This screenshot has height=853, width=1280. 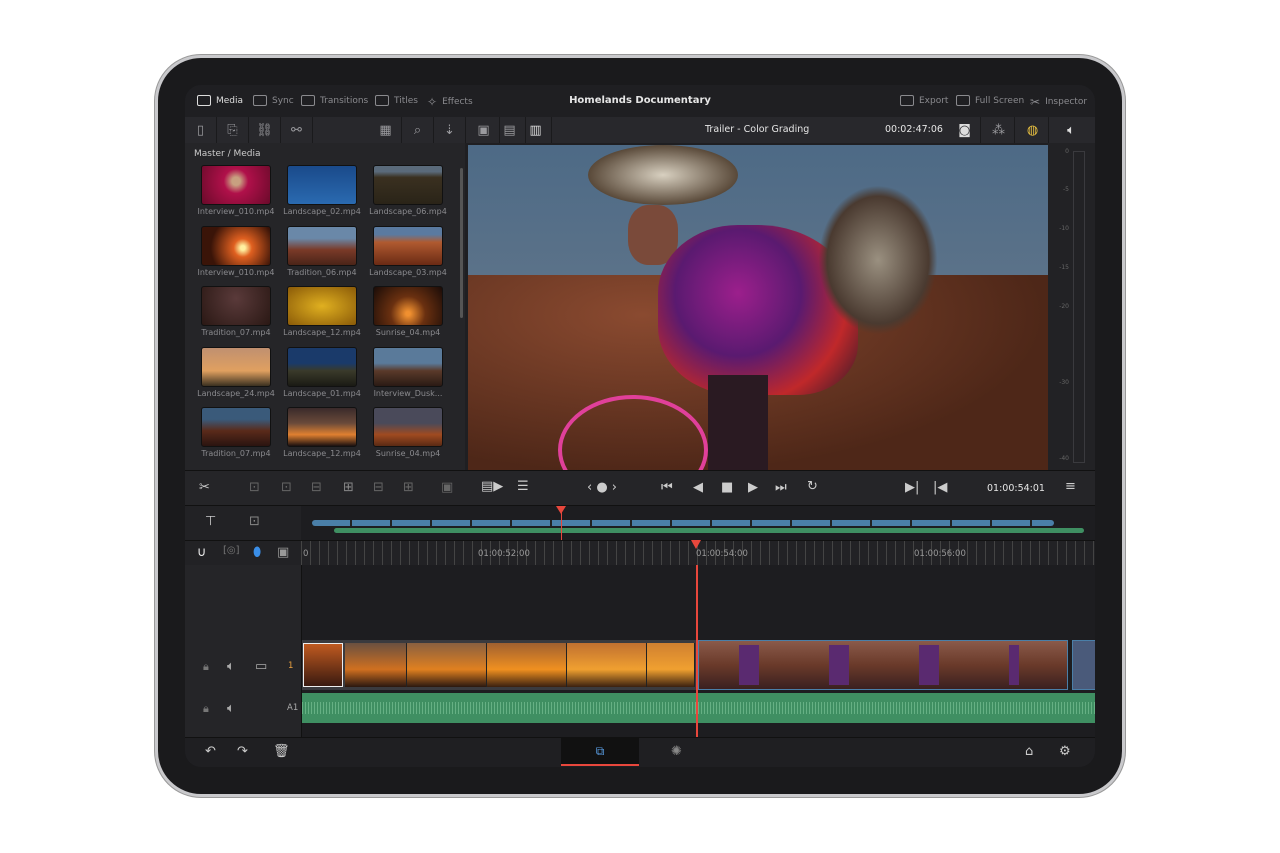 What do you see at coordinates (242, 751) in the screenshot?
I see `redo-button: ↷` at bounding box center [242, 751].